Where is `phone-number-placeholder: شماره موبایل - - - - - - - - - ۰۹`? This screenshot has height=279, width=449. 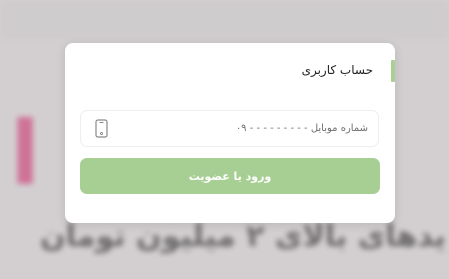 phone-number-placeholder: شماره موبایل - - - - - - - - - ۰۹ is located at coordinates (301, 128).